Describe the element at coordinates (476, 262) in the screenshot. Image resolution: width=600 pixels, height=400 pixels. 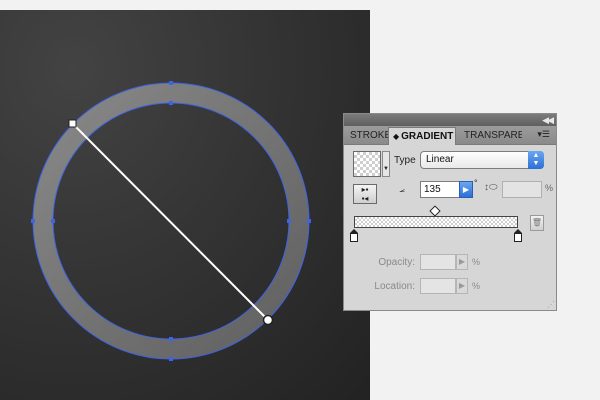
I see `opacity-percent-unit: %` at that location.